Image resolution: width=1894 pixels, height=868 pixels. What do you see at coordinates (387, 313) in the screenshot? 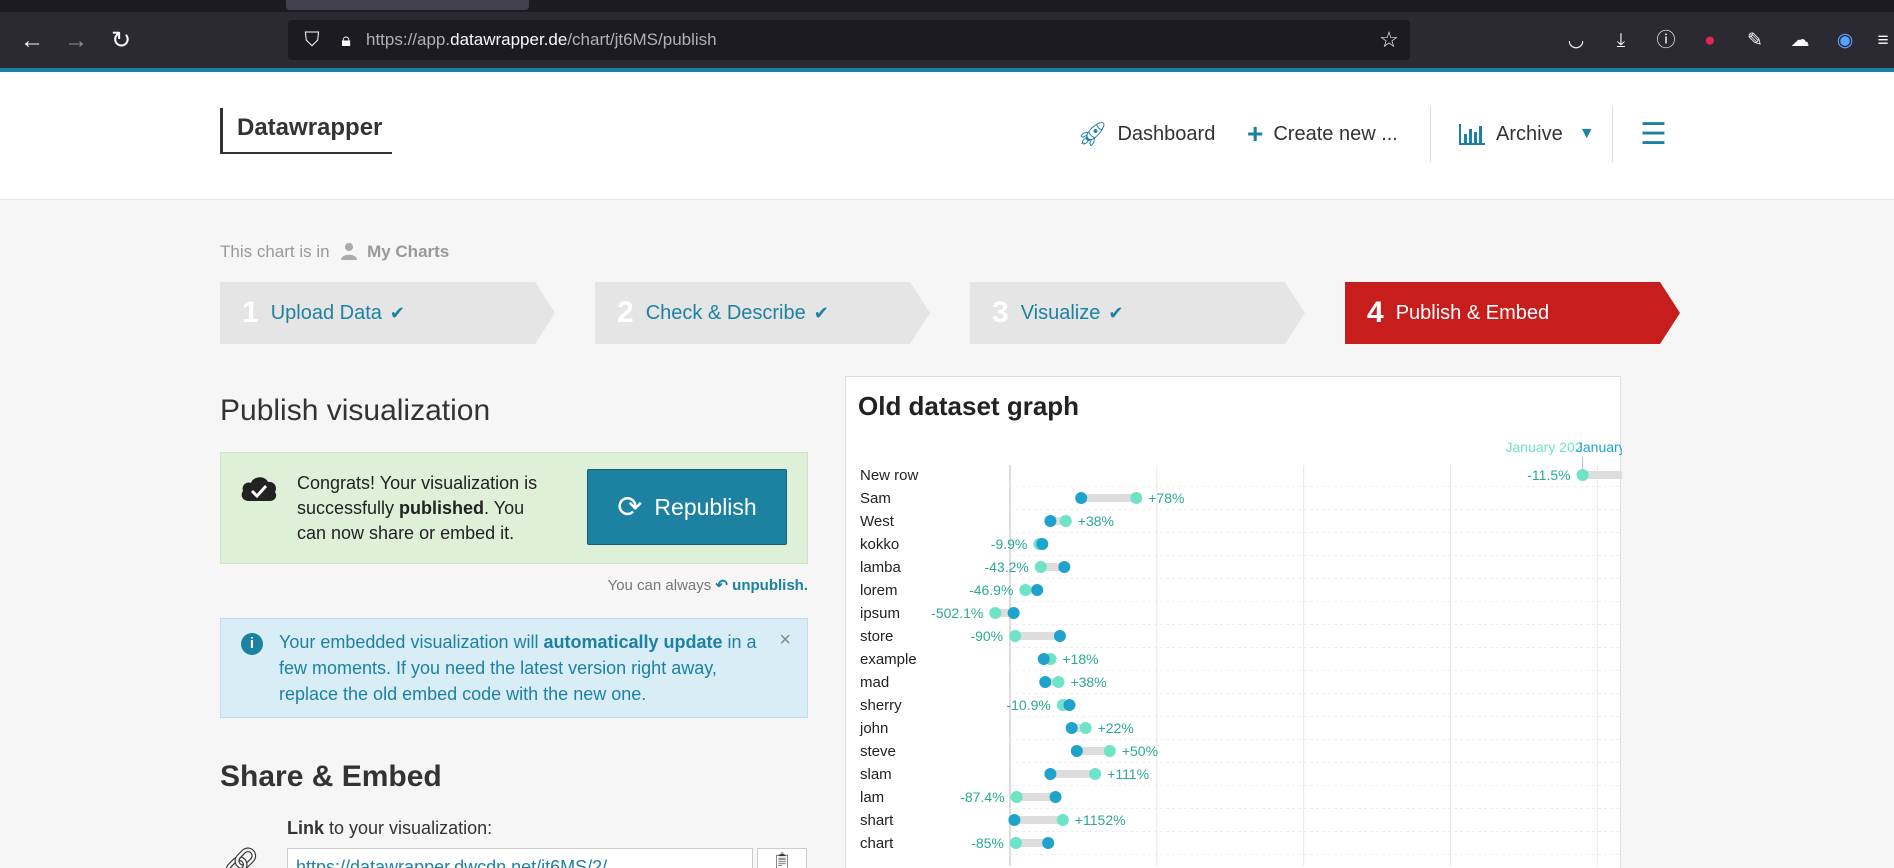
I see `step-upload-data: 1 Upload Data ✔` at bounding box center [387, 313].